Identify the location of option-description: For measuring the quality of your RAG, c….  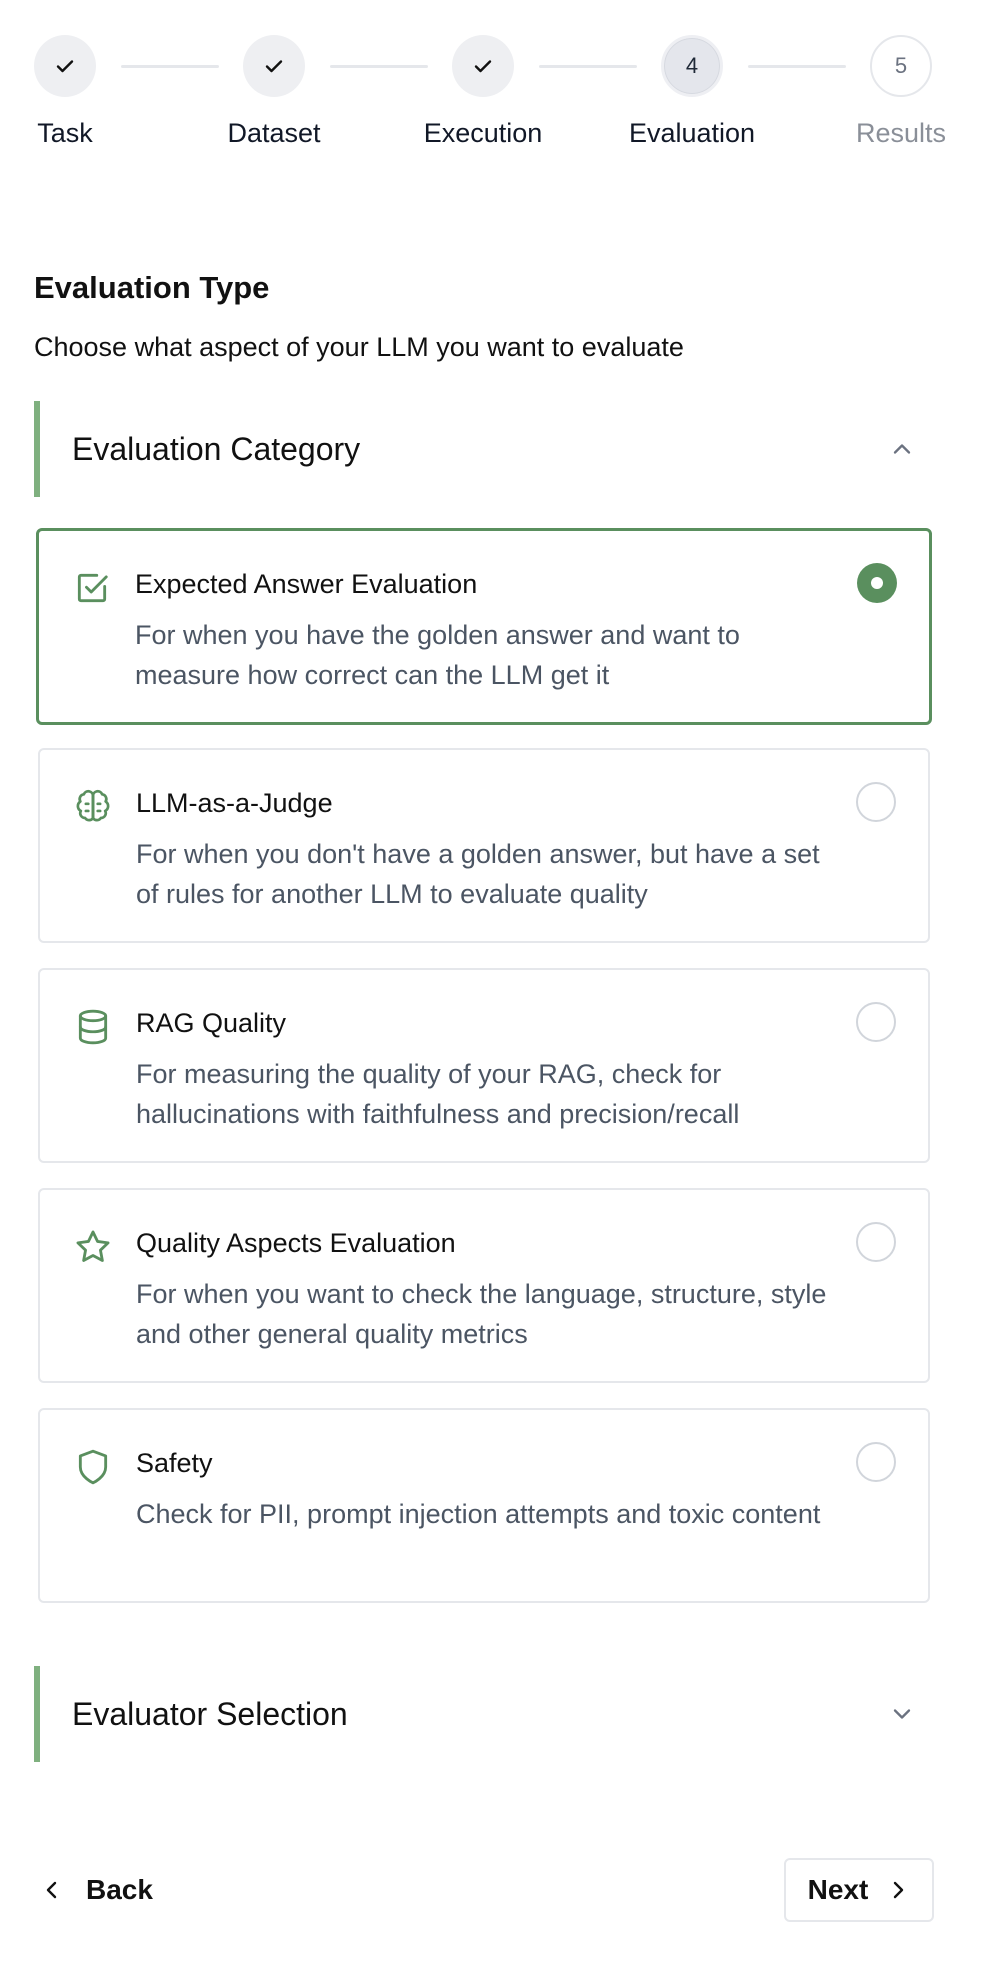
(438, 1094).